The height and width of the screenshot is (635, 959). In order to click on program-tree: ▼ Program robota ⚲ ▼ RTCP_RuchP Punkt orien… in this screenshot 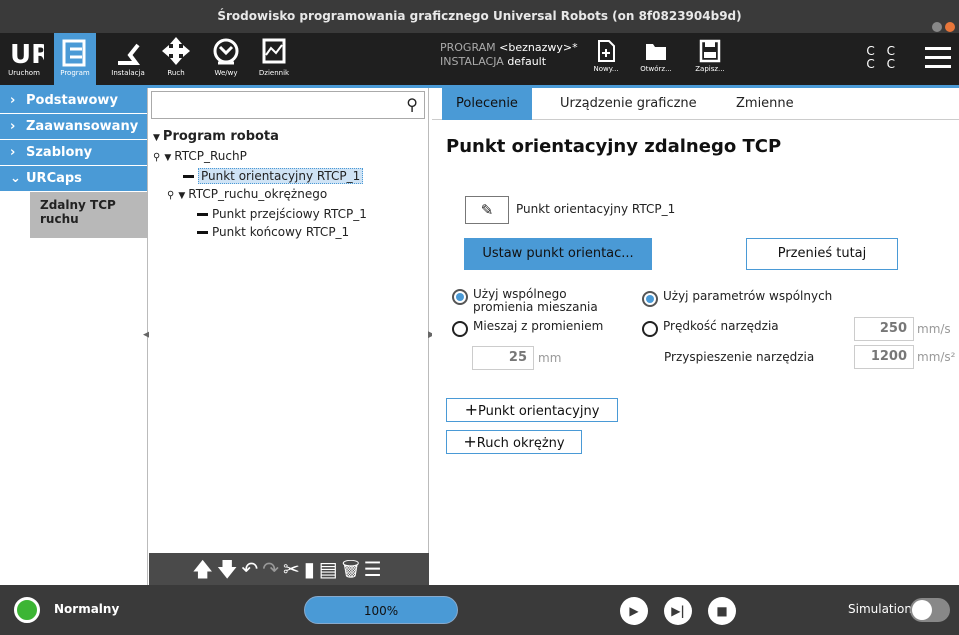, I will do `click(260, 184)`.